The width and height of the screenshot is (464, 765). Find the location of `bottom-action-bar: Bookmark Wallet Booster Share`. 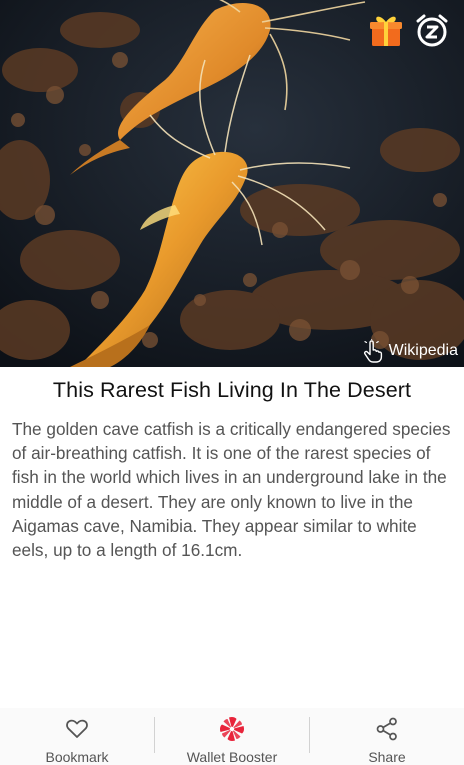

bottom-action-bar: Bookmark Wallet Booster Share is located at coordinates (232, 736).